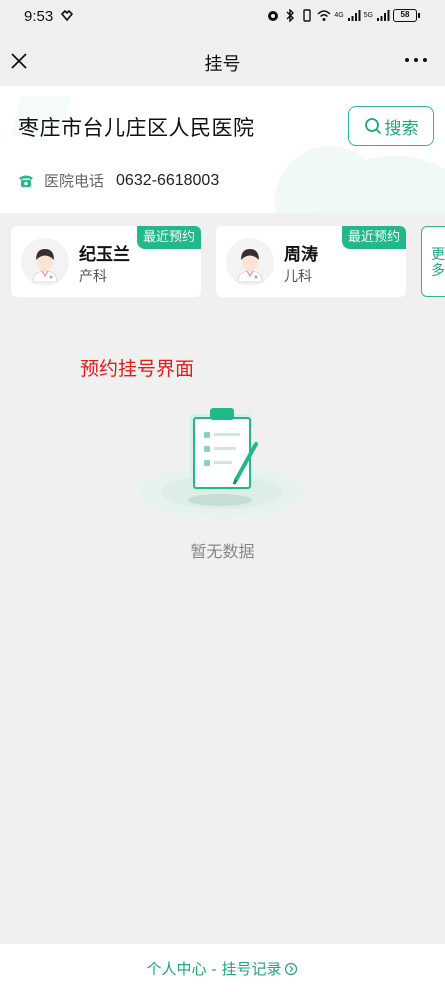 Image resolution: width=445 pixels, height=992 pixels. What do you see at coordinates (301, 255) in the screenshot?
I see `doctor-name: 周涛` at bounding box center [301, 255].